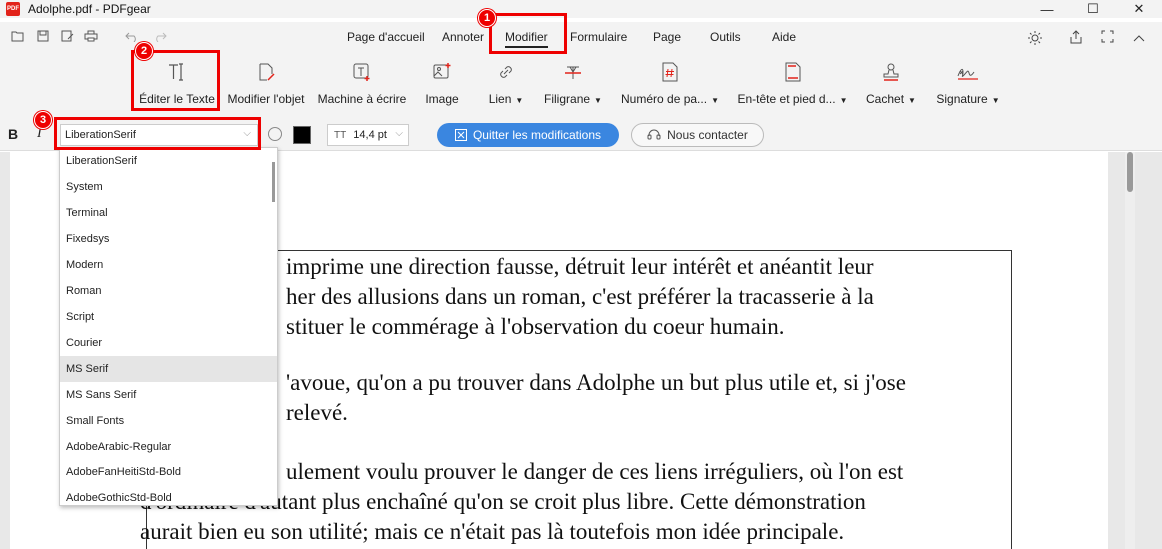 This screenshot has width=1162, height=549. I want to click on quit-editing-button: Quitter les modifications, so click(528, 135).